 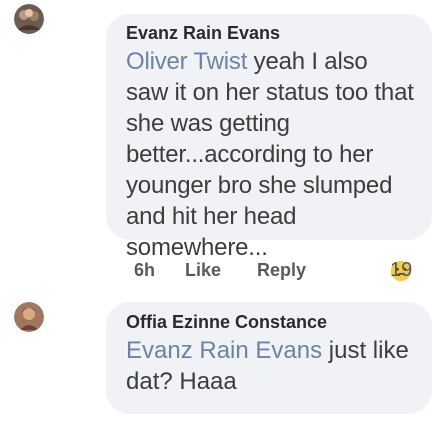 What do you see at coordinates (203, 270) in the screenshot?
I see `like-button: Like` at bounding box center [203, 270].